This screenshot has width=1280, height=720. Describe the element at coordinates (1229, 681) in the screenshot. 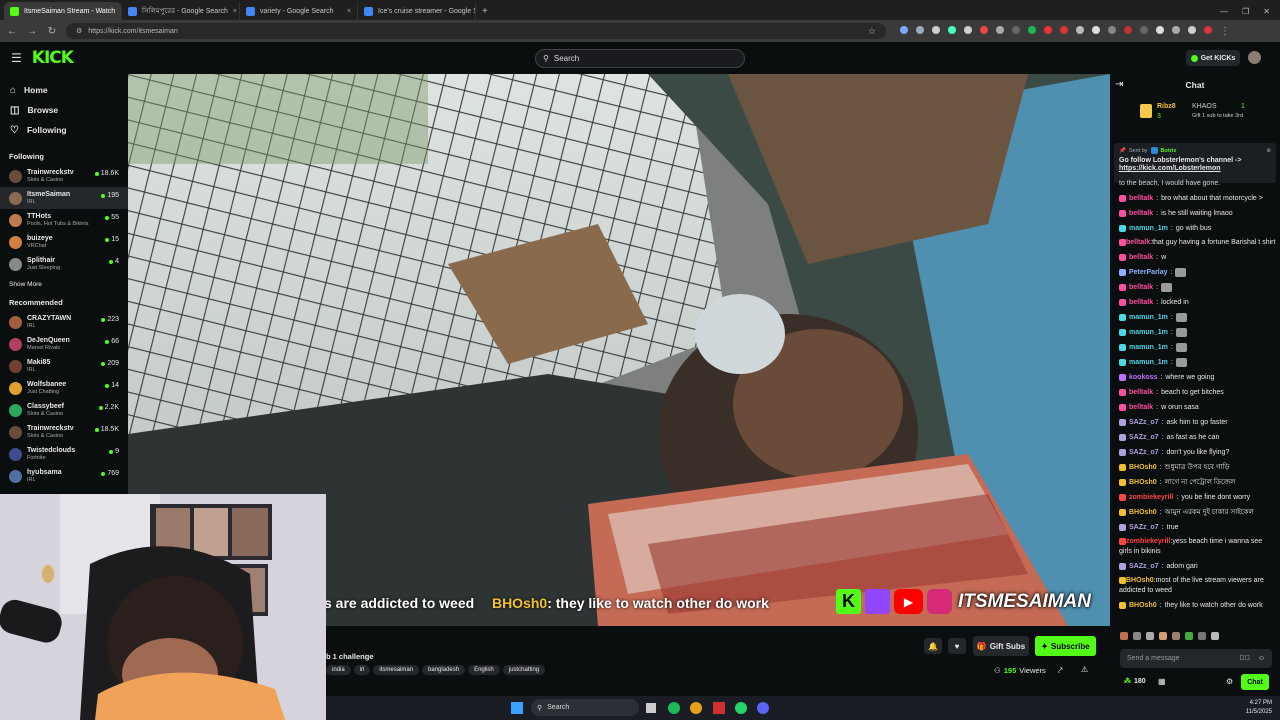

I see `chat-settings-icon: ⚙` at that location.